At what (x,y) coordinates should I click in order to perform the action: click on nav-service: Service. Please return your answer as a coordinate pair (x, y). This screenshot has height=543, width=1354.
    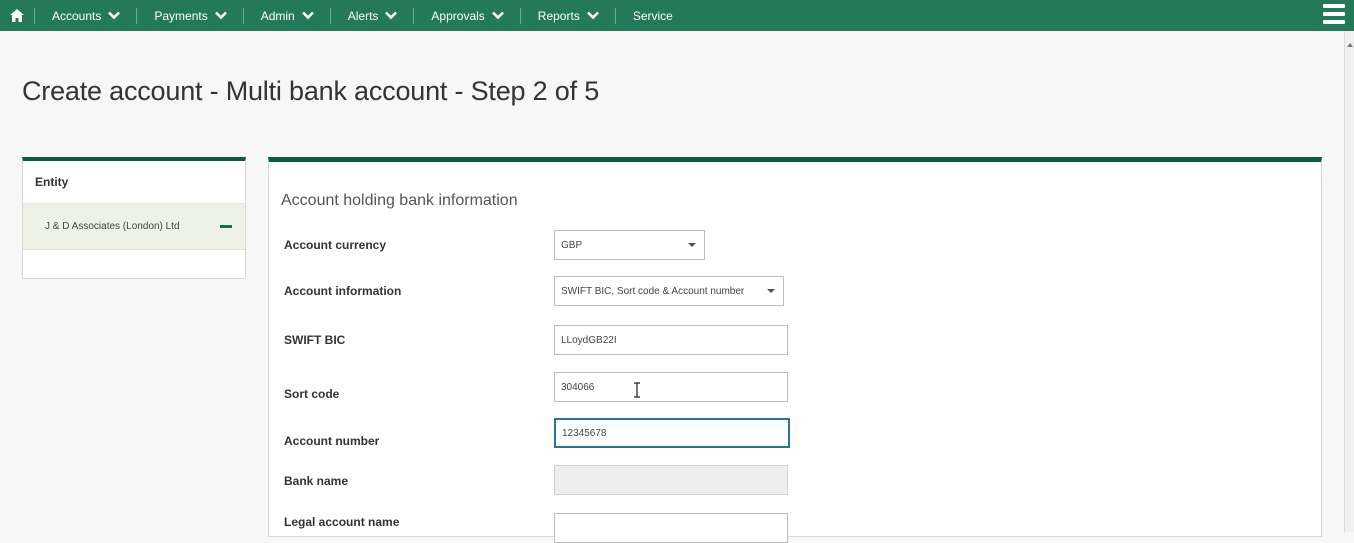
    Looking at the image, I should click on (652, 15).